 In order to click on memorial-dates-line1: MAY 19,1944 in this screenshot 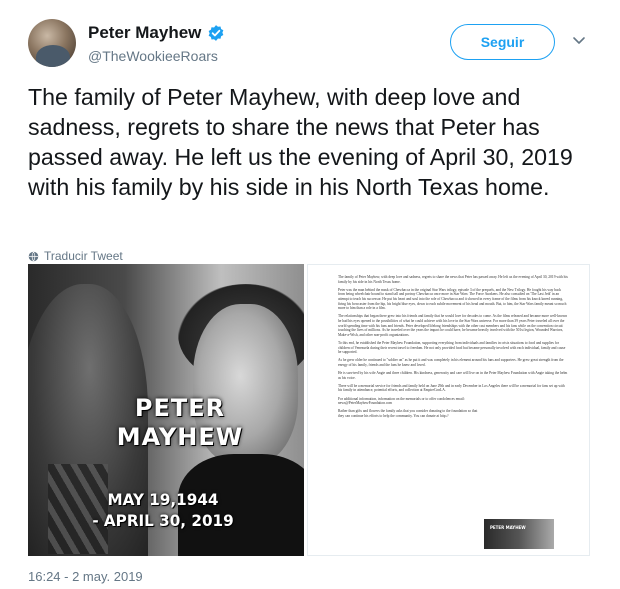, I will do `click(163, 499)`.